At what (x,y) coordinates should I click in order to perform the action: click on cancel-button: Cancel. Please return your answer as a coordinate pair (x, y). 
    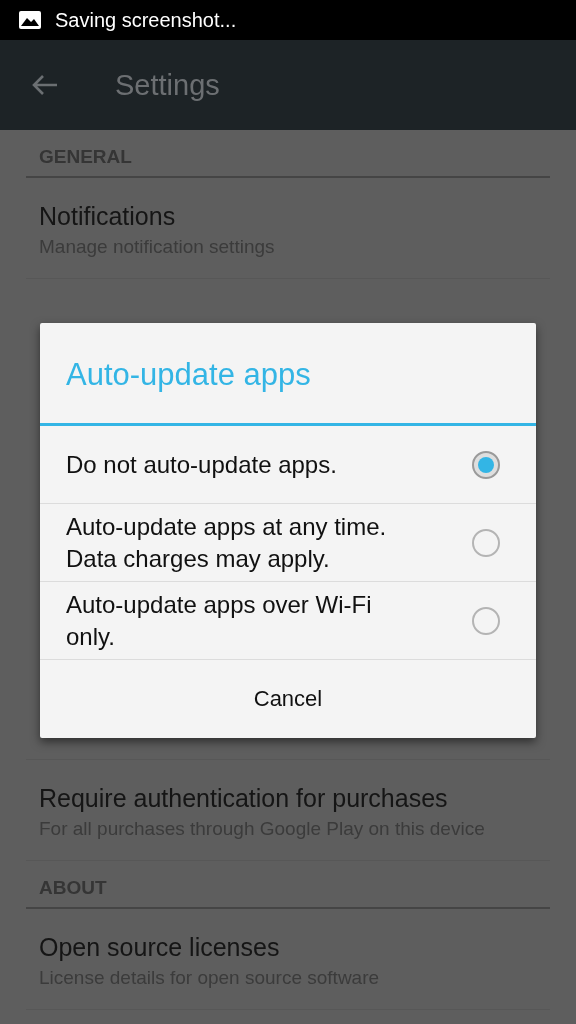
    Looking at the image, I should click on (288, 699).